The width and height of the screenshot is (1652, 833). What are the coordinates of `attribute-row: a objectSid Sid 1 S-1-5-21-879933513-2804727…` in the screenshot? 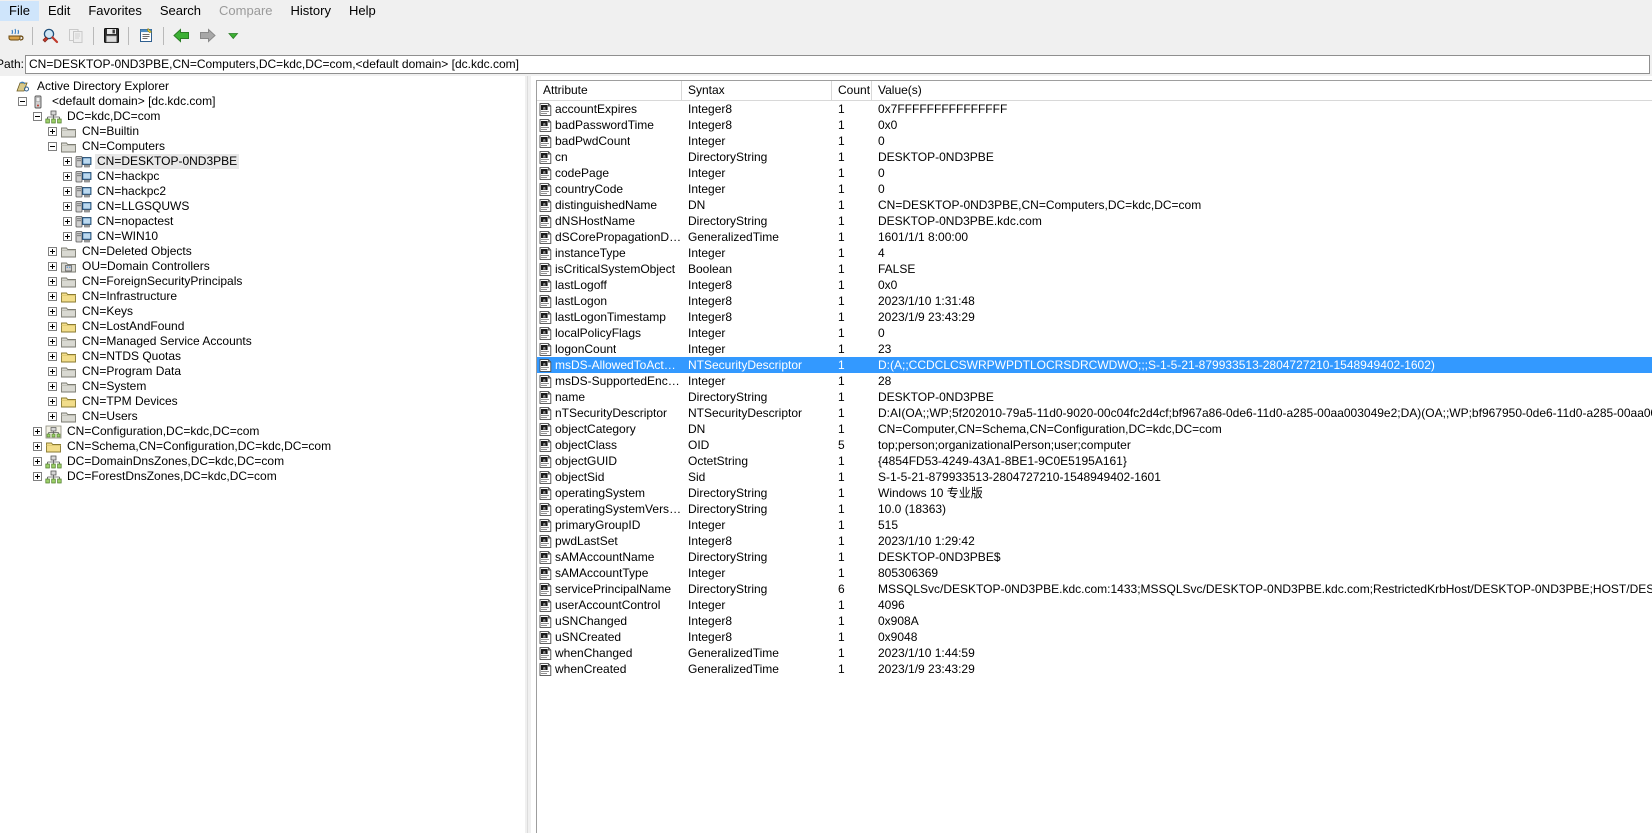 It's located at (1094, 477).